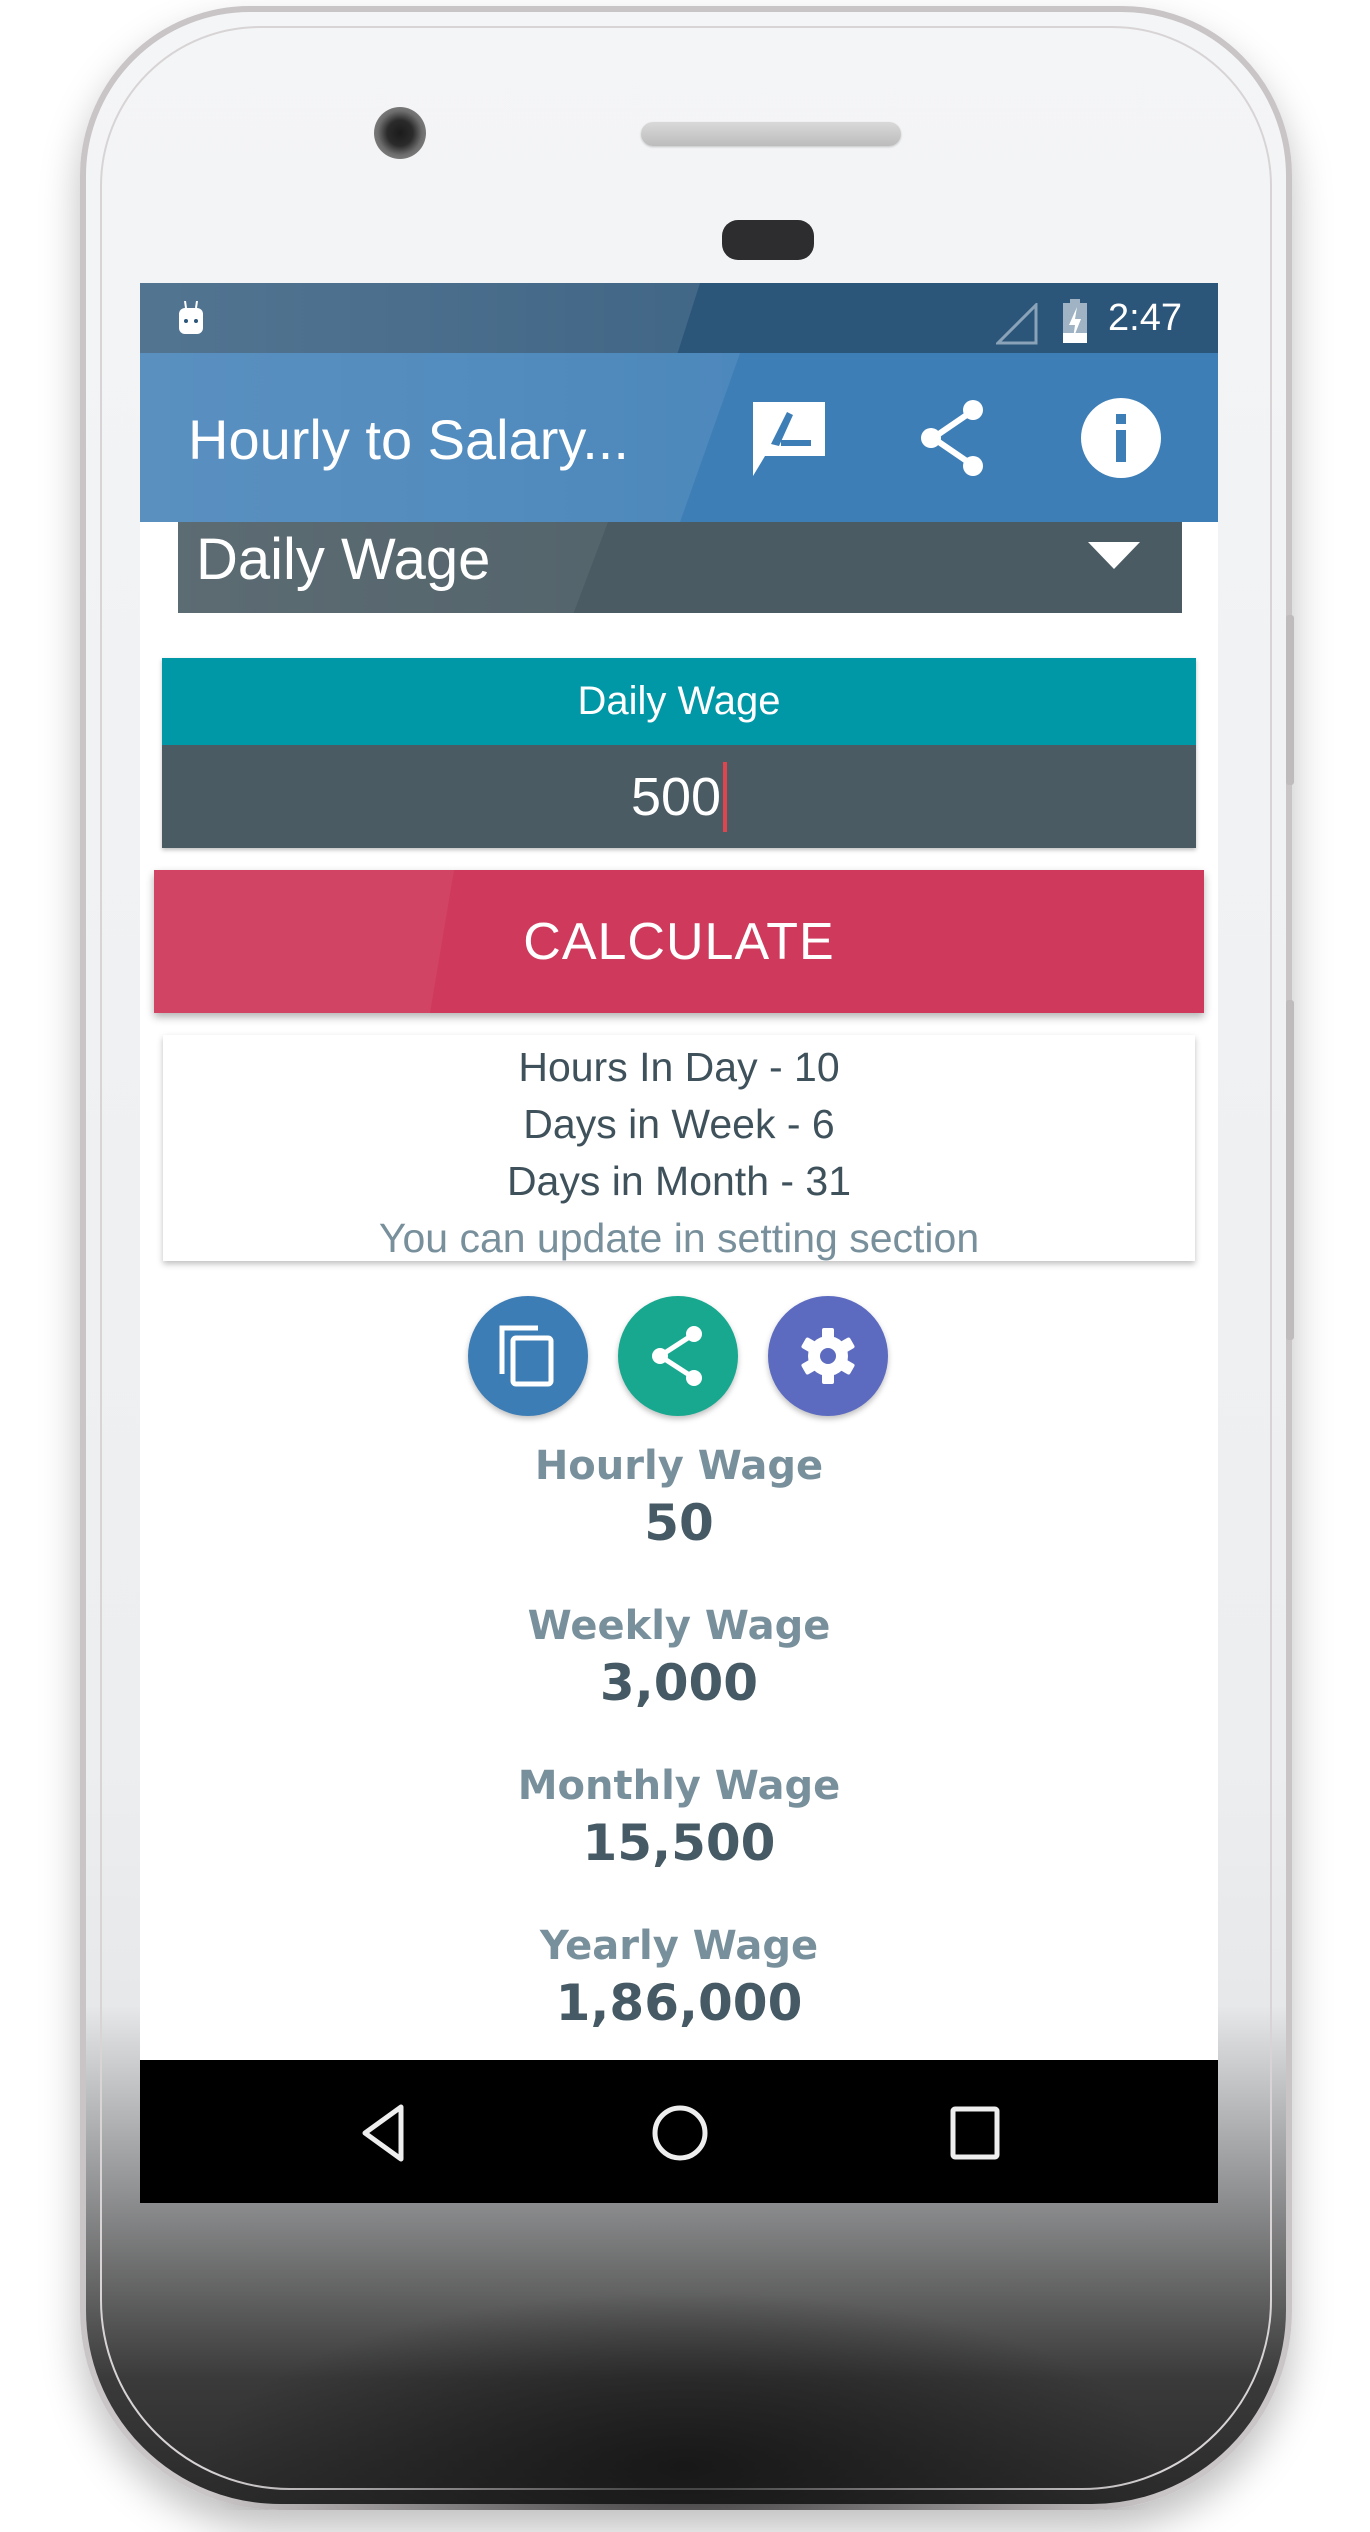 Image resolution: width=1370 pixels, height=2532 pixels. Describe the element at coordinates (679, 1523) in the screenshot. I see `hourly-wage-value: 50` at that location.